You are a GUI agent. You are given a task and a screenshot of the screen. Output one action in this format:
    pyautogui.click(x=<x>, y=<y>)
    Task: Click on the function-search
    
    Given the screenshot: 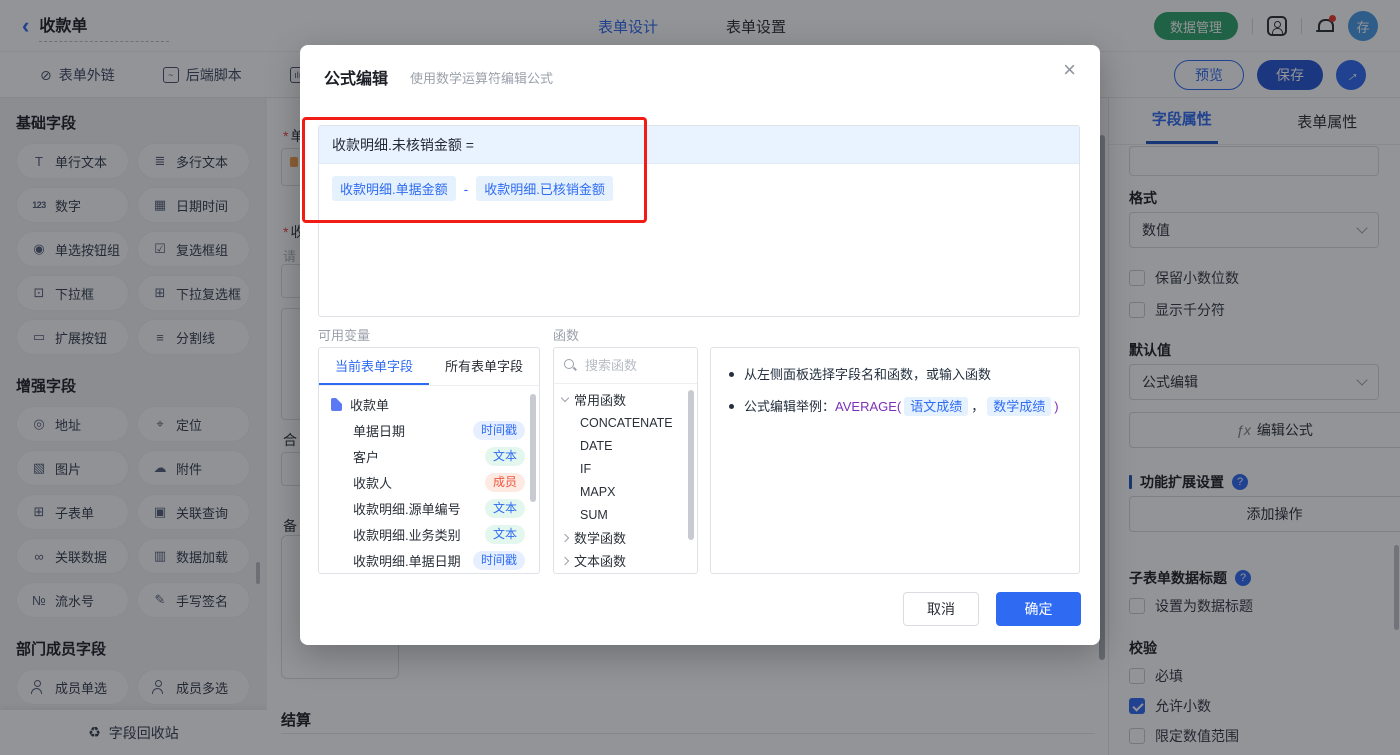 What is the action you would take?
    pyautogui.click(x=625, y=366)
    